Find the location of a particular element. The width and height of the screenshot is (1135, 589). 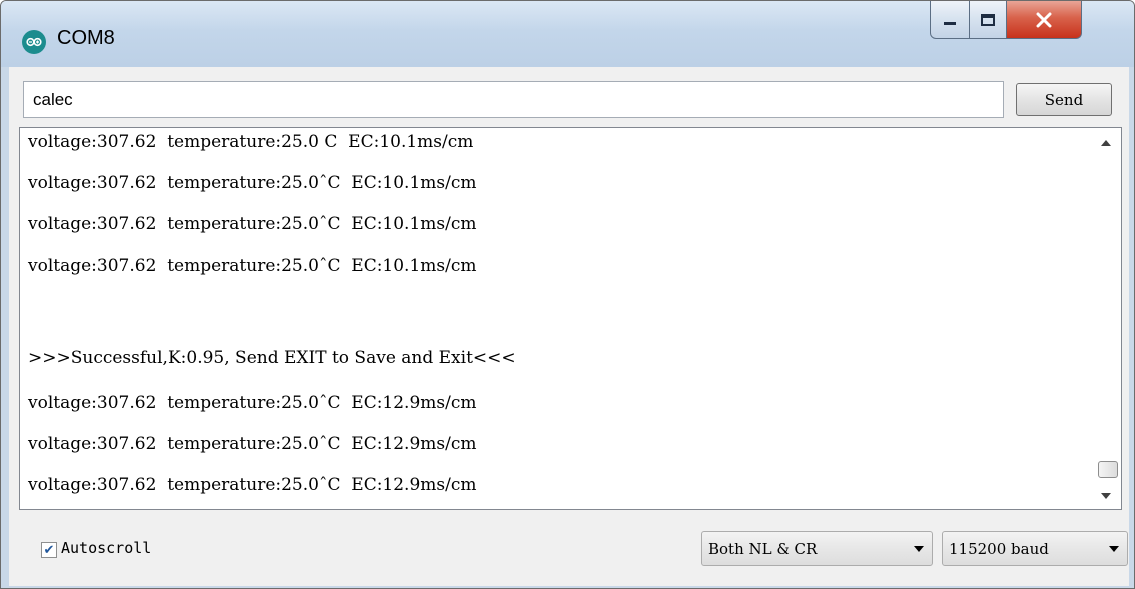

minimize-button is located at coordinates (950, 20).